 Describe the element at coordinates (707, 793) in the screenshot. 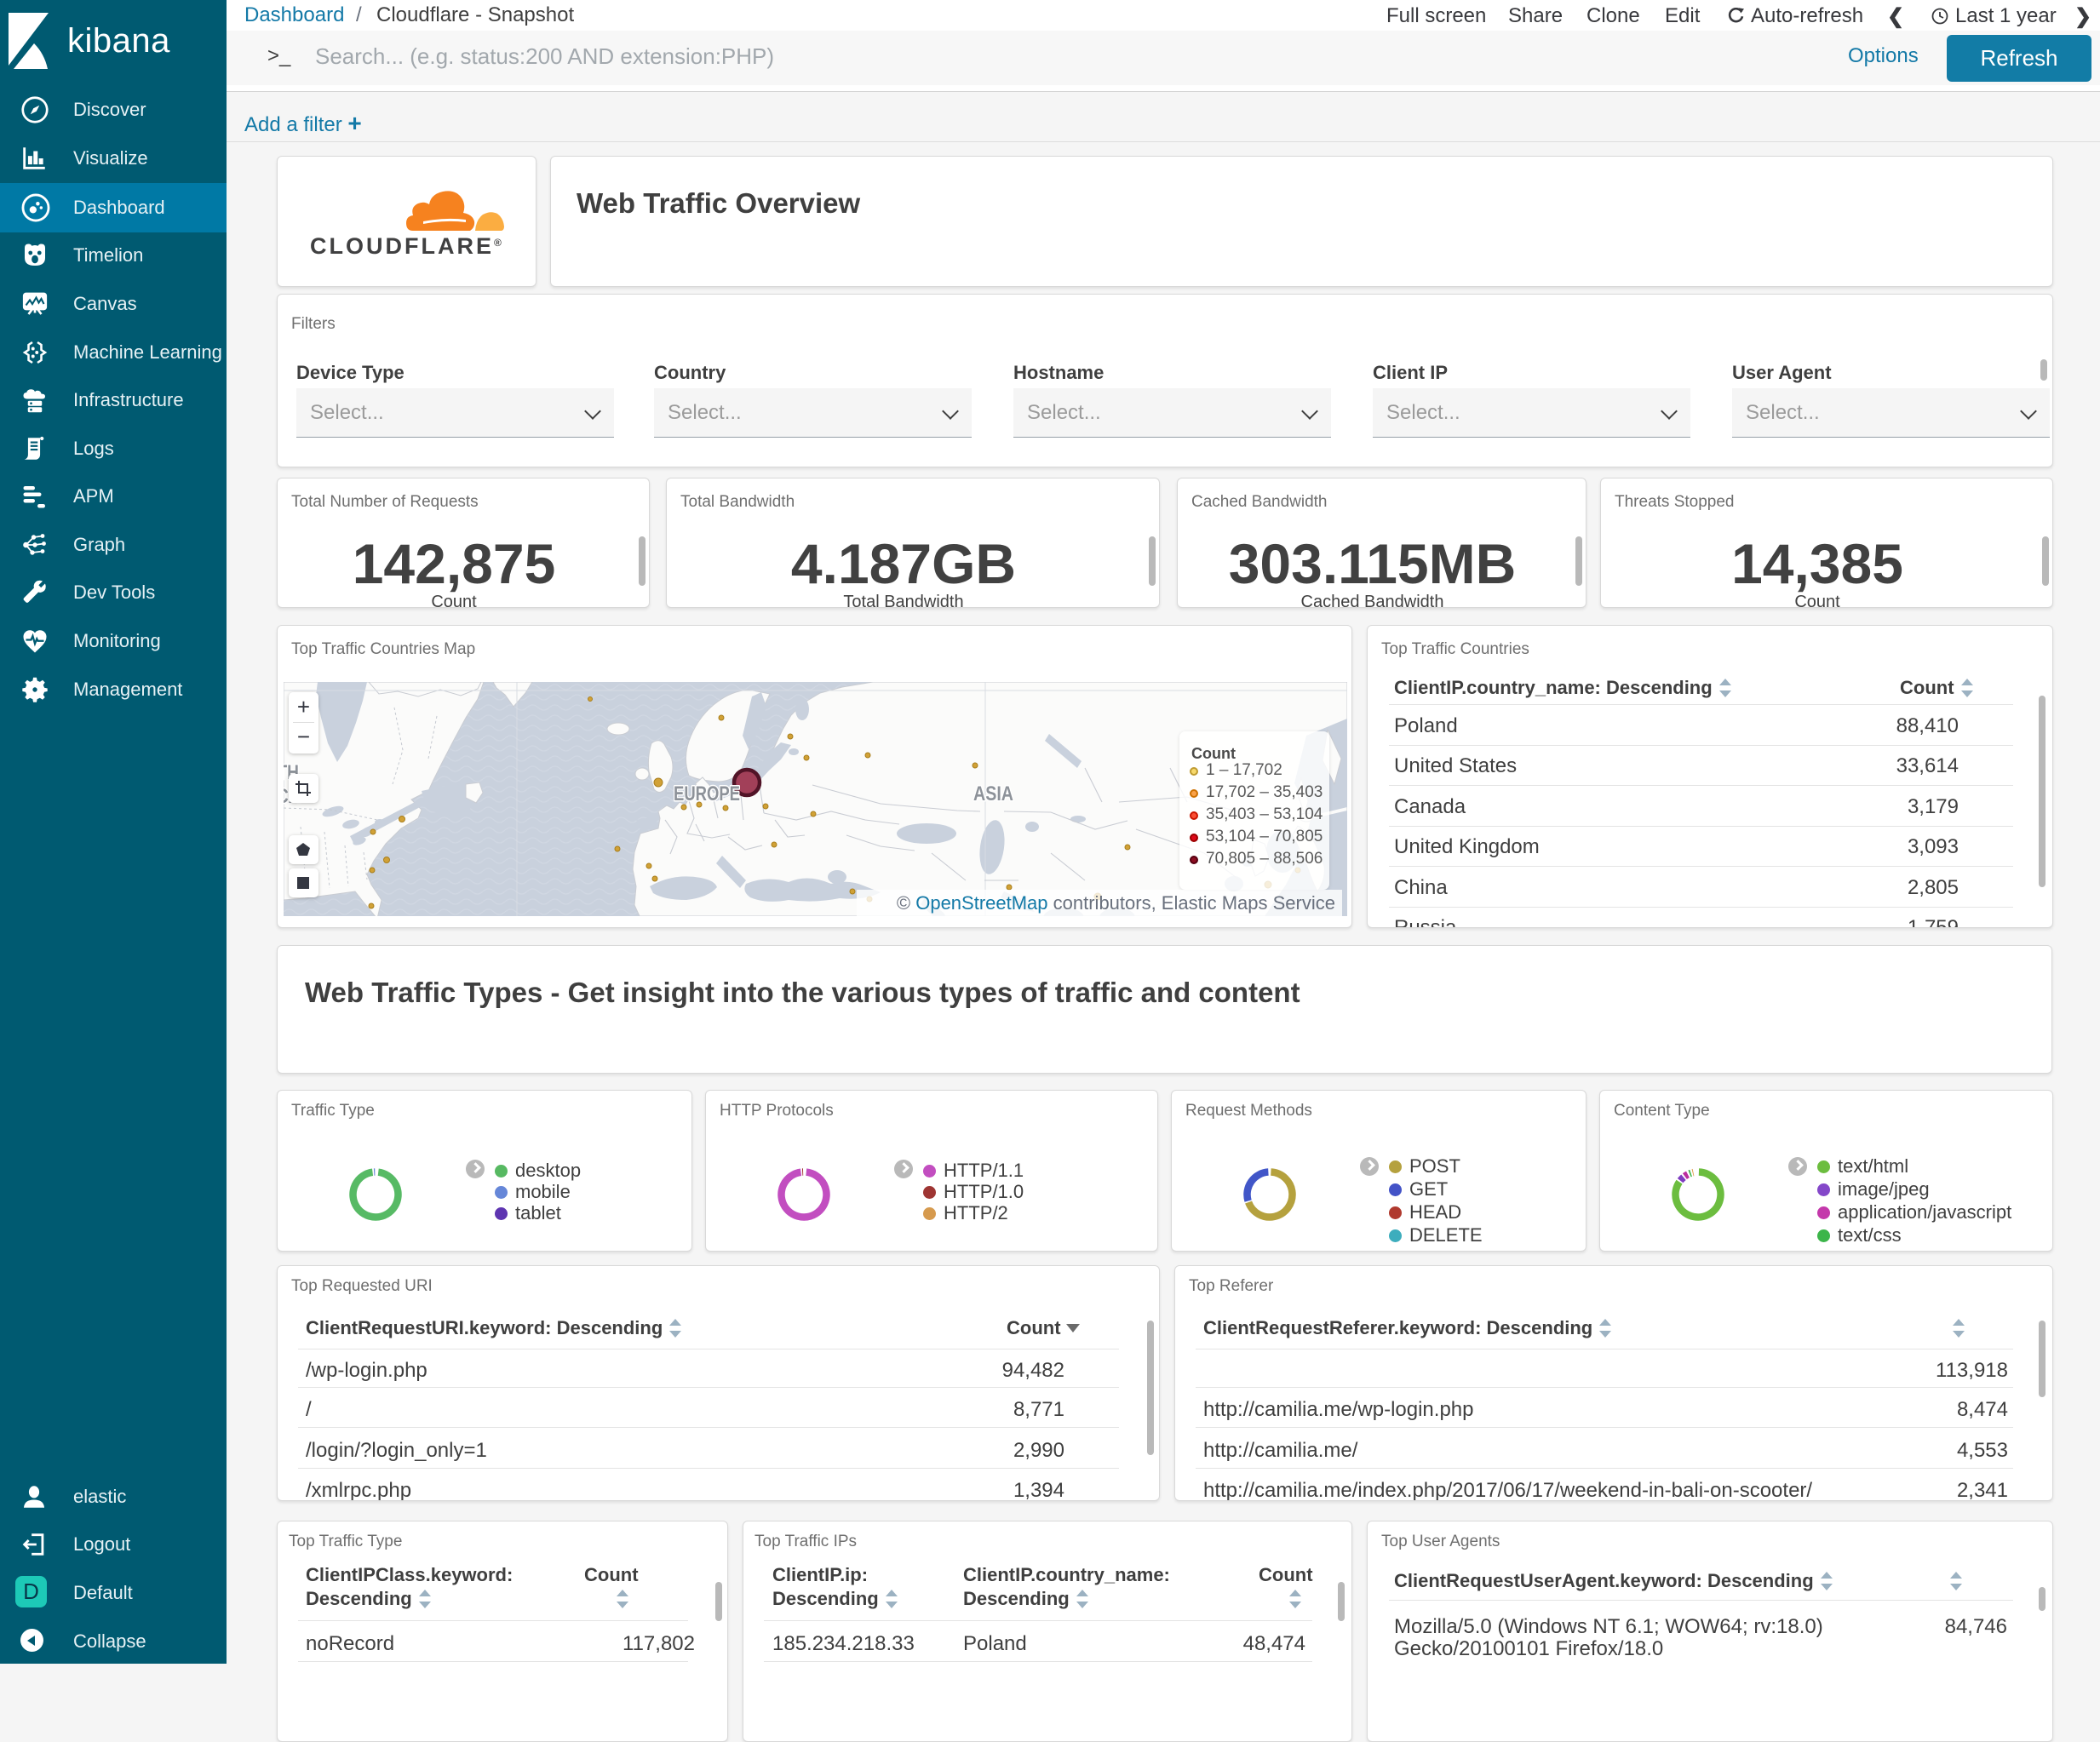

I see `svg-text: EUROPE` at that location.